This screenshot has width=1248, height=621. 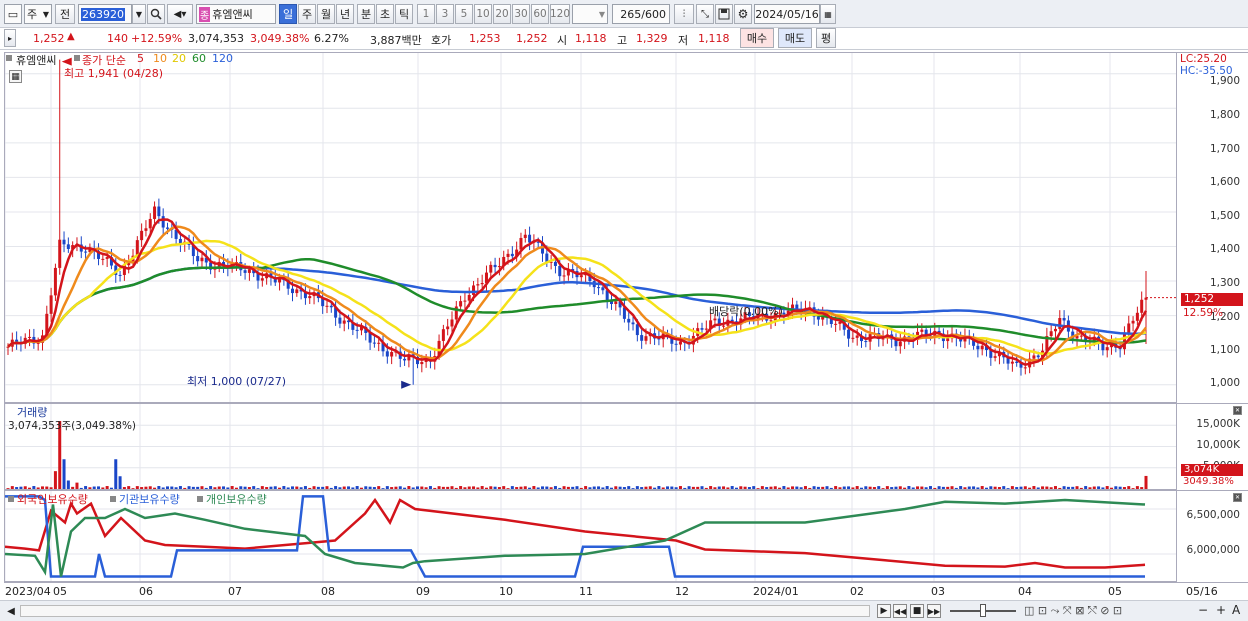 I want to click on market-select: 주 ▼, so click(x=38, y=14).